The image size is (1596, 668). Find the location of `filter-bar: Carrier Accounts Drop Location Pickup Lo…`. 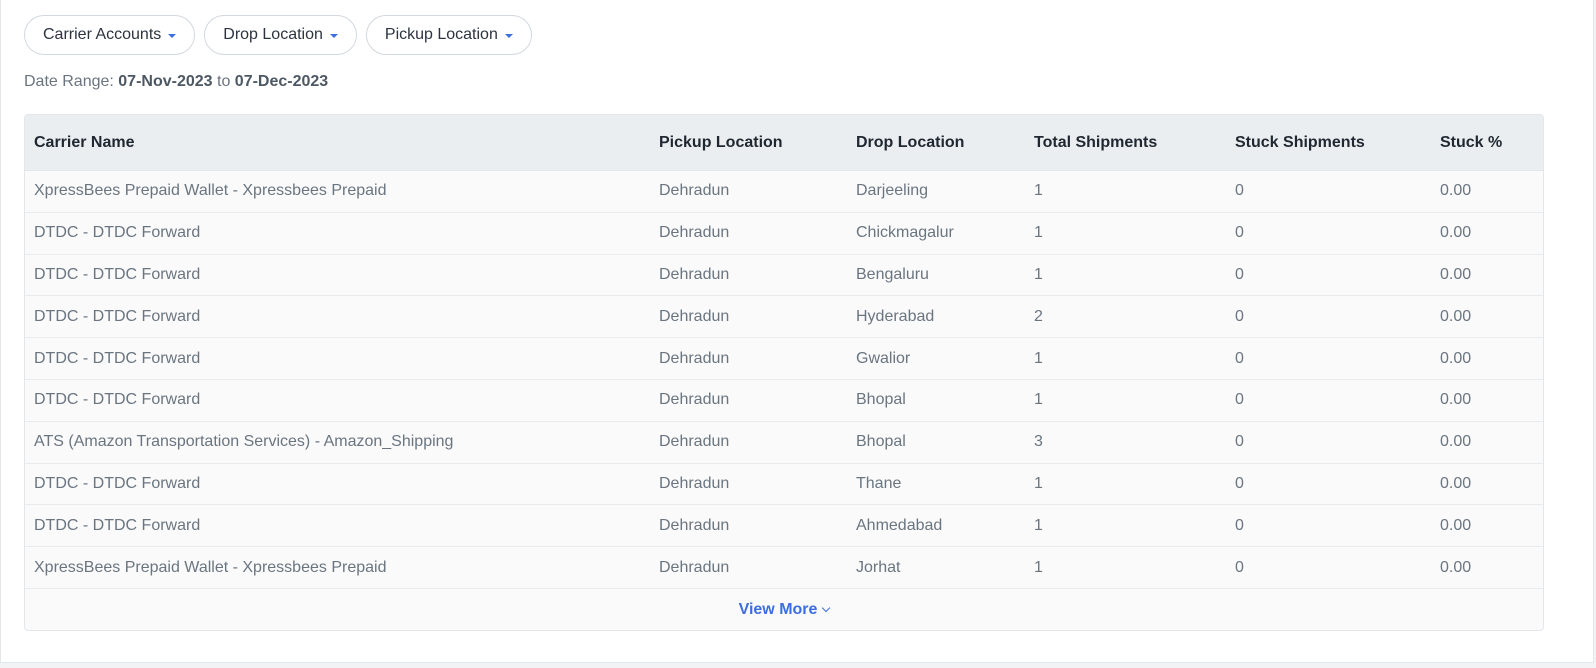

filter-bar: Carrier Accounts Drop Location Pickup Lo… is located at coordinates (278, 35).